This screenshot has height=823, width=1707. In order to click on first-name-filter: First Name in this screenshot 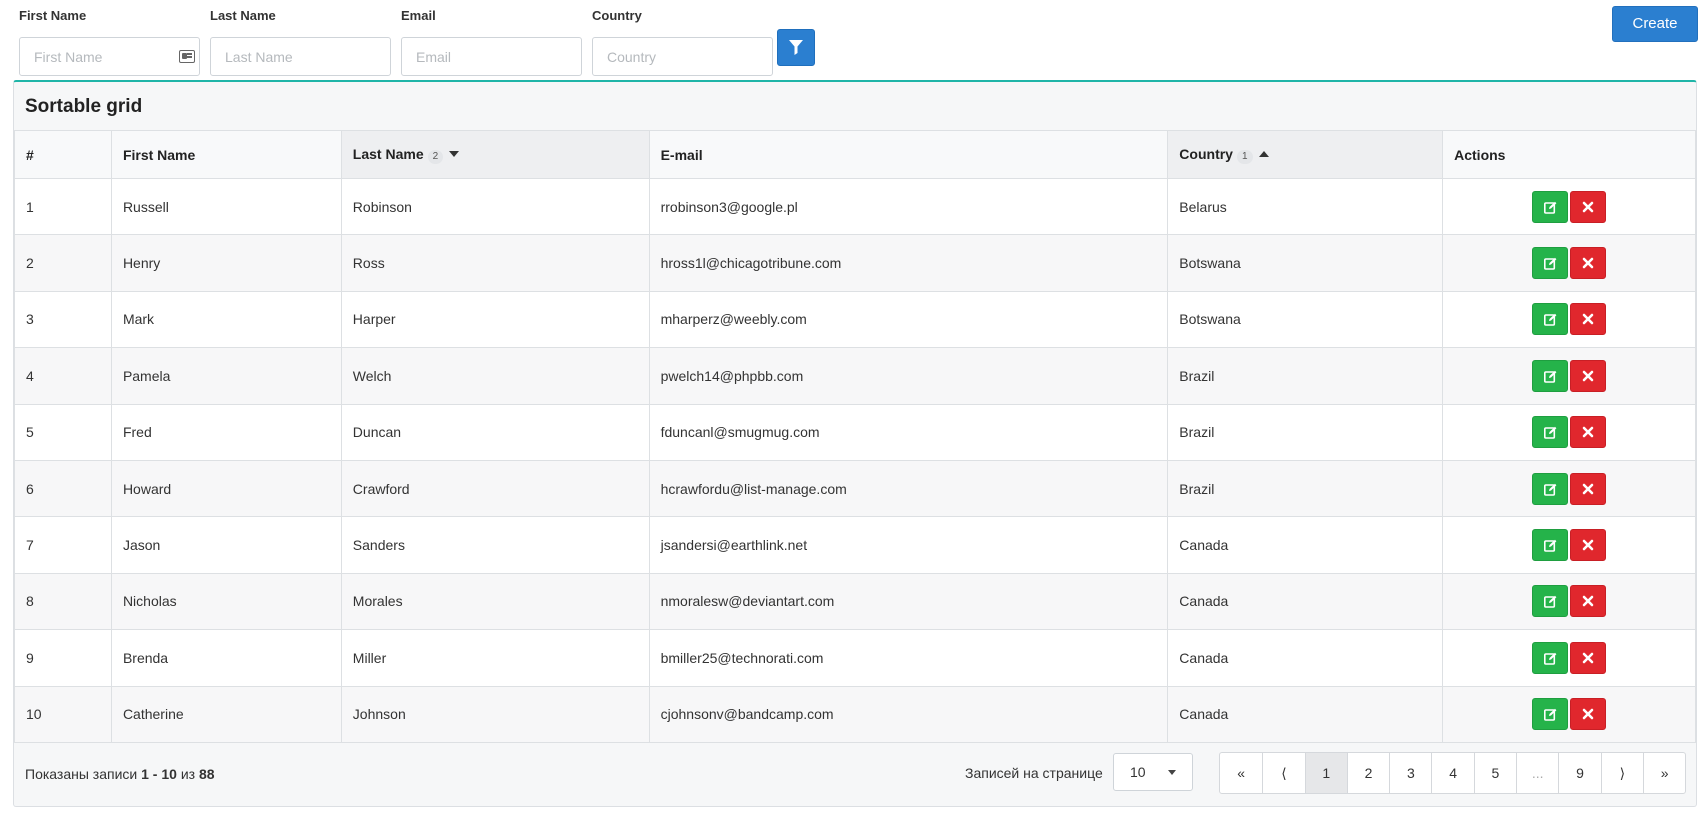, I will do `click(109, 42)`.